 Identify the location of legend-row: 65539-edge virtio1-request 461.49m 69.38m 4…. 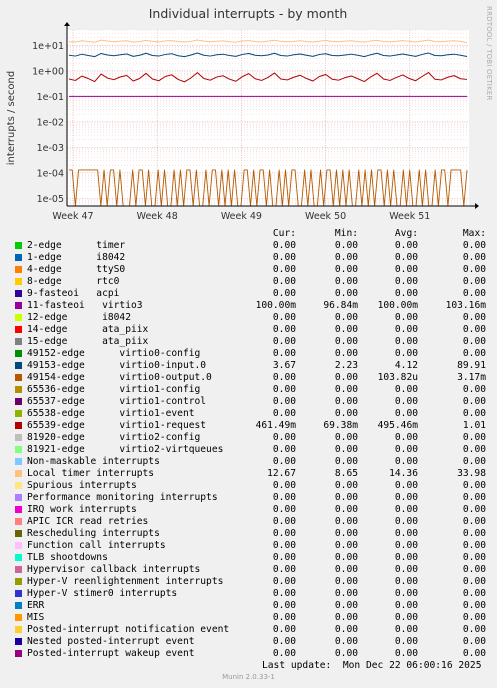
(248, 426).